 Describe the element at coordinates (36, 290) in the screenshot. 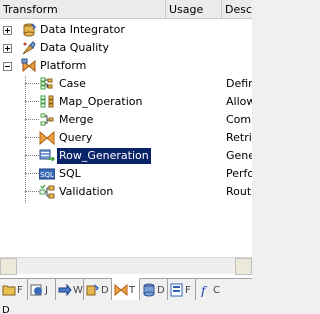

I see `job-icon` at that location.